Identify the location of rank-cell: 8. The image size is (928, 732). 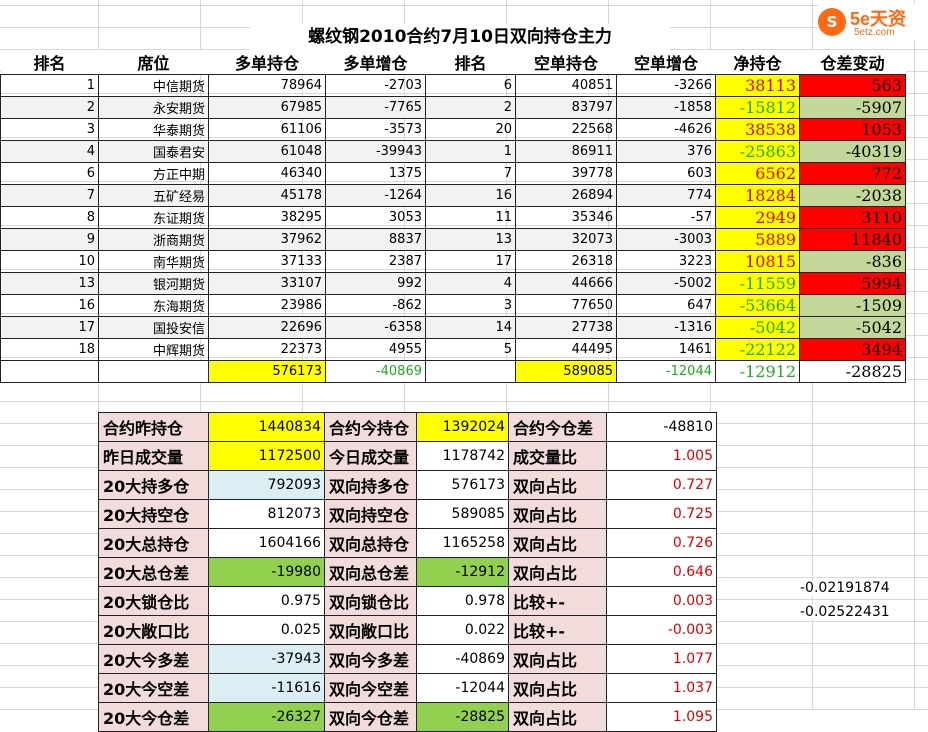
(49, 217).